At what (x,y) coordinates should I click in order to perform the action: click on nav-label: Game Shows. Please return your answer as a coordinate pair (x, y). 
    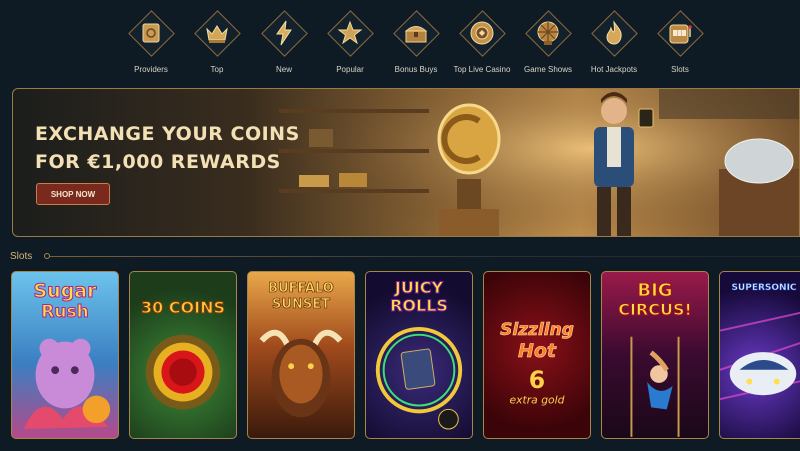
    Looking at the image, I should click on (548, 69).